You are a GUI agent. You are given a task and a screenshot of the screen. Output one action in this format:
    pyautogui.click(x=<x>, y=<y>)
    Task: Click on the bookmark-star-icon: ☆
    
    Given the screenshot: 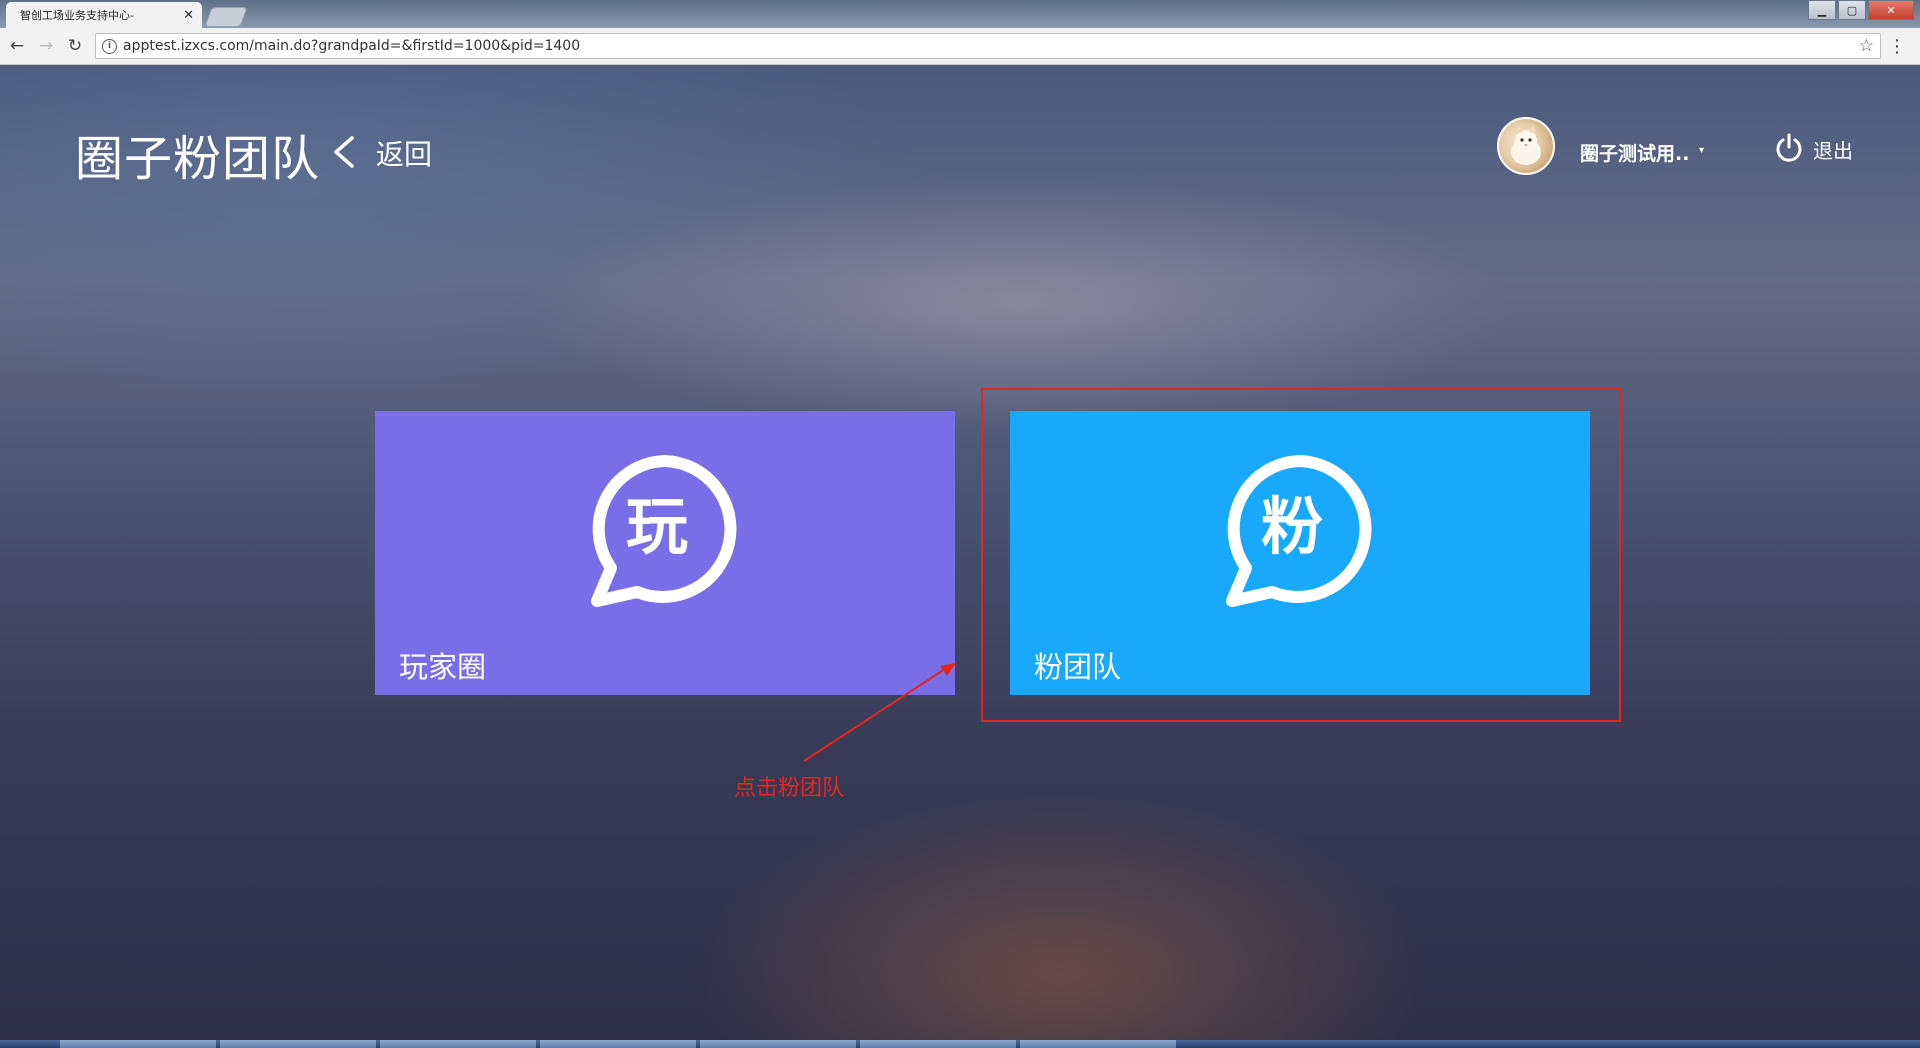 What is the action you would take?
    pyautogui.click(x=1866, y=46)
    